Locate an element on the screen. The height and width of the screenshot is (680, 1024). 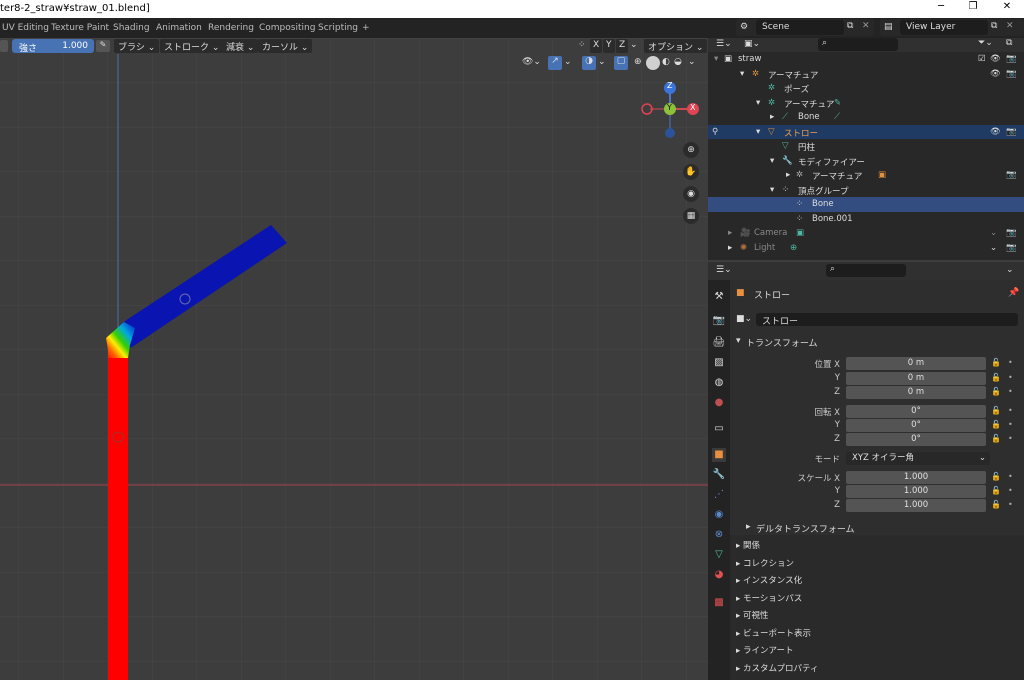
solid-shading-icon is located at coordinates (653, 63).